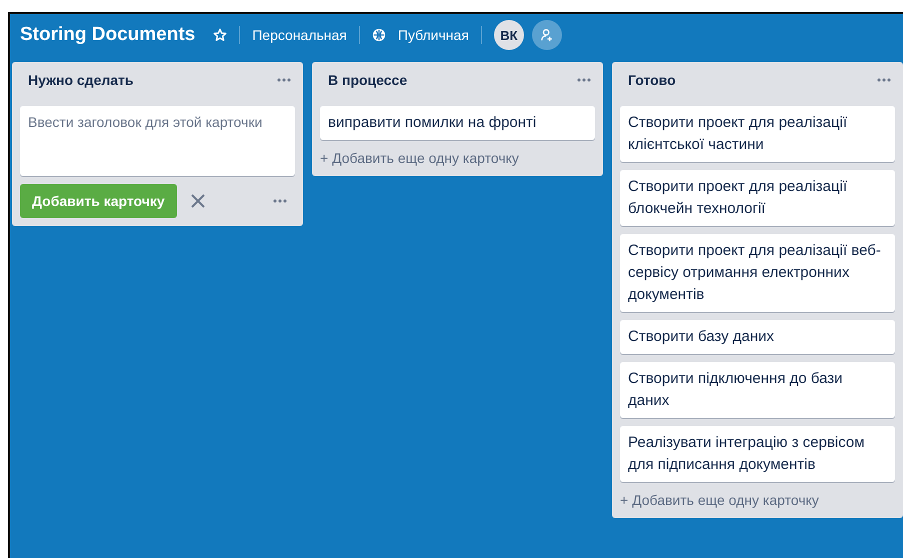  What do you see at coordinates (457, 123) in the screenshot?
I see `task-card: виправити помилки на фронті` at bounding box center [457, 123].